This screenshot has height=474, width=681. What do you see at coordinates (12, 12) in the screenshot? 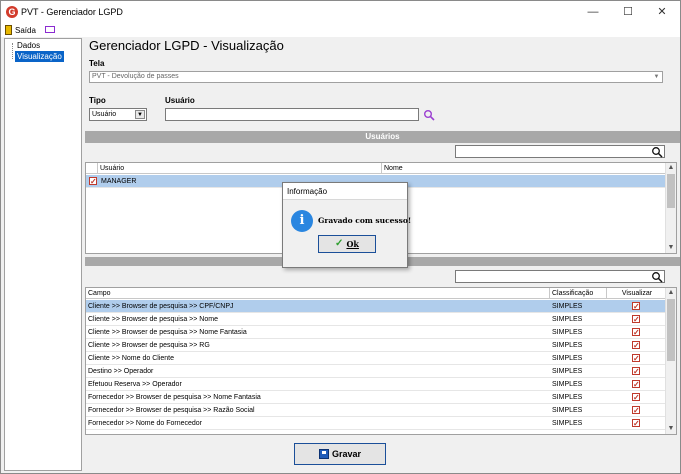
I see `app-logo-icon: G` at bounding box center [12, 12].